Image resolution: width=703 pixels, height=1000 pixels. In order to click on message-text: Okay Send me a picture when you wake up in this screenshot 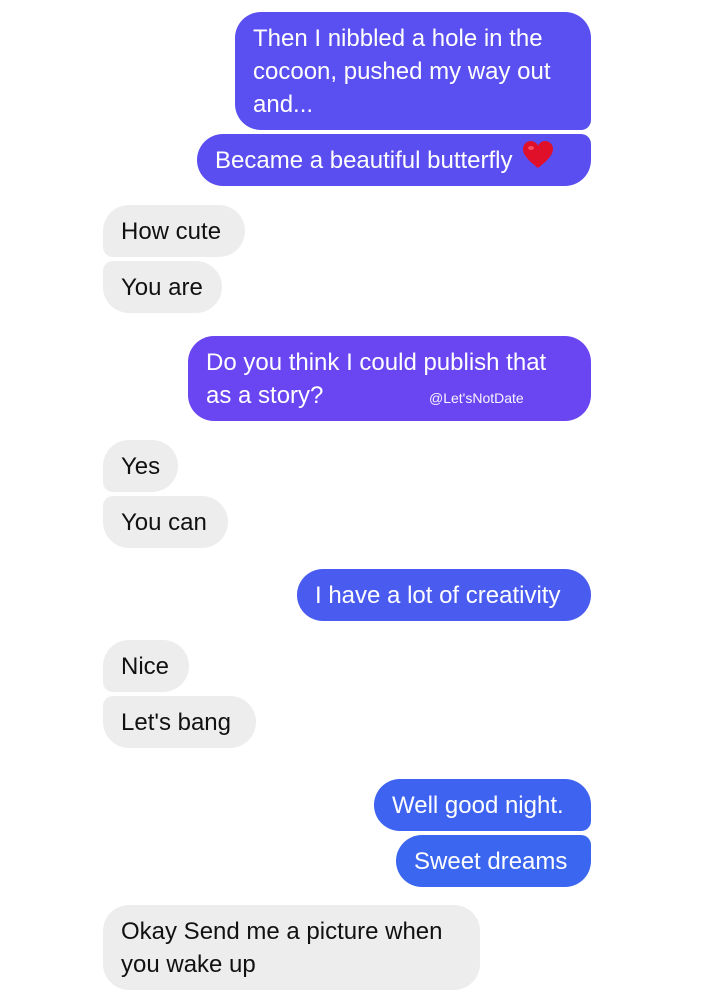, I will do `click(282, 948)`.